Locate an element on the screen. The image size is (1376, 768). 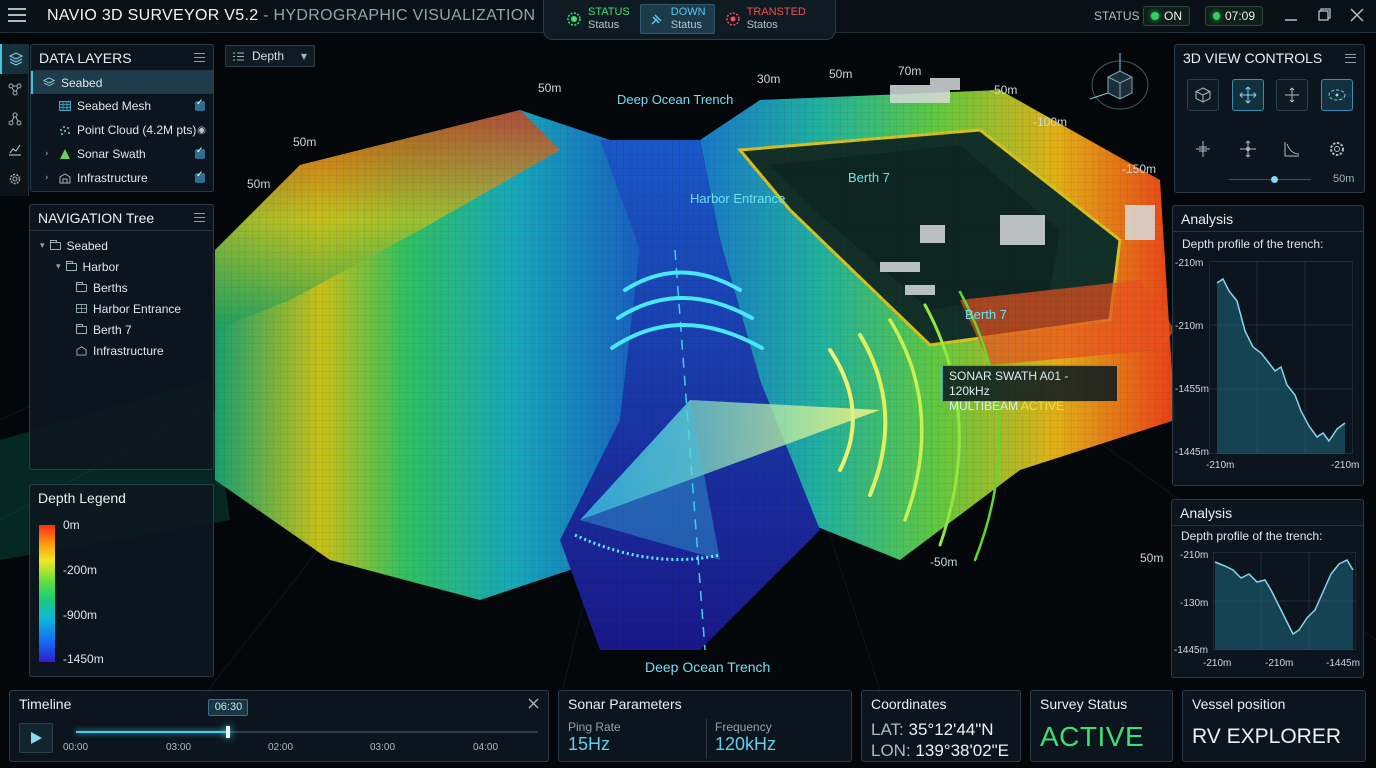
layer-item-point-cloud: Point Cloud (4.2M pts) ◉ is located at coordinates (122, 130).